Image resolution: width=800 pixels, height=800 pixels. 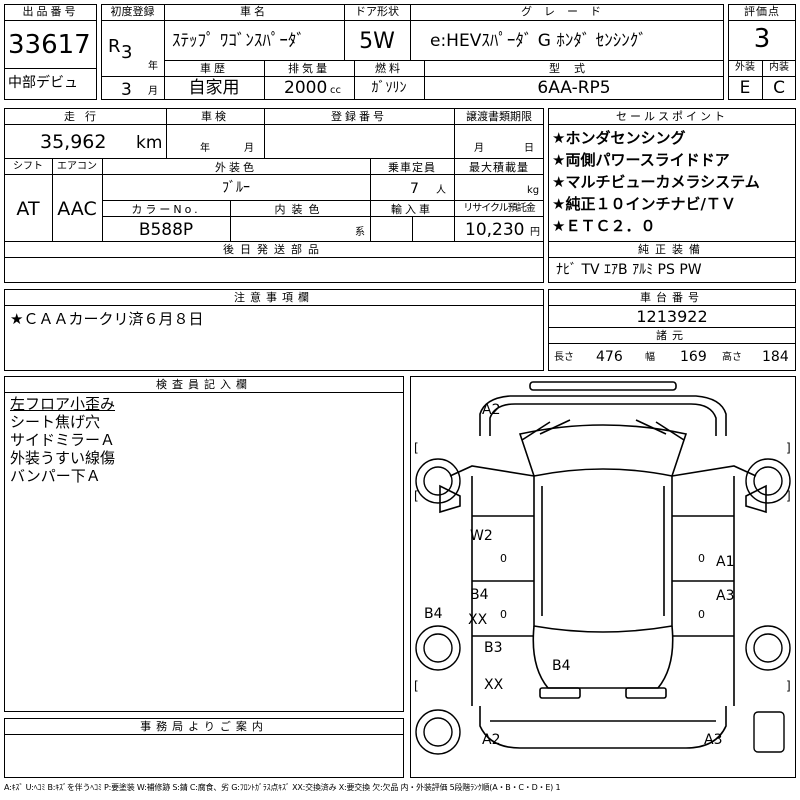 What do you see at coordinates (377, 11) in the screenshot?
I see `door-label: ドア形状` at bounding box center [377, 11].